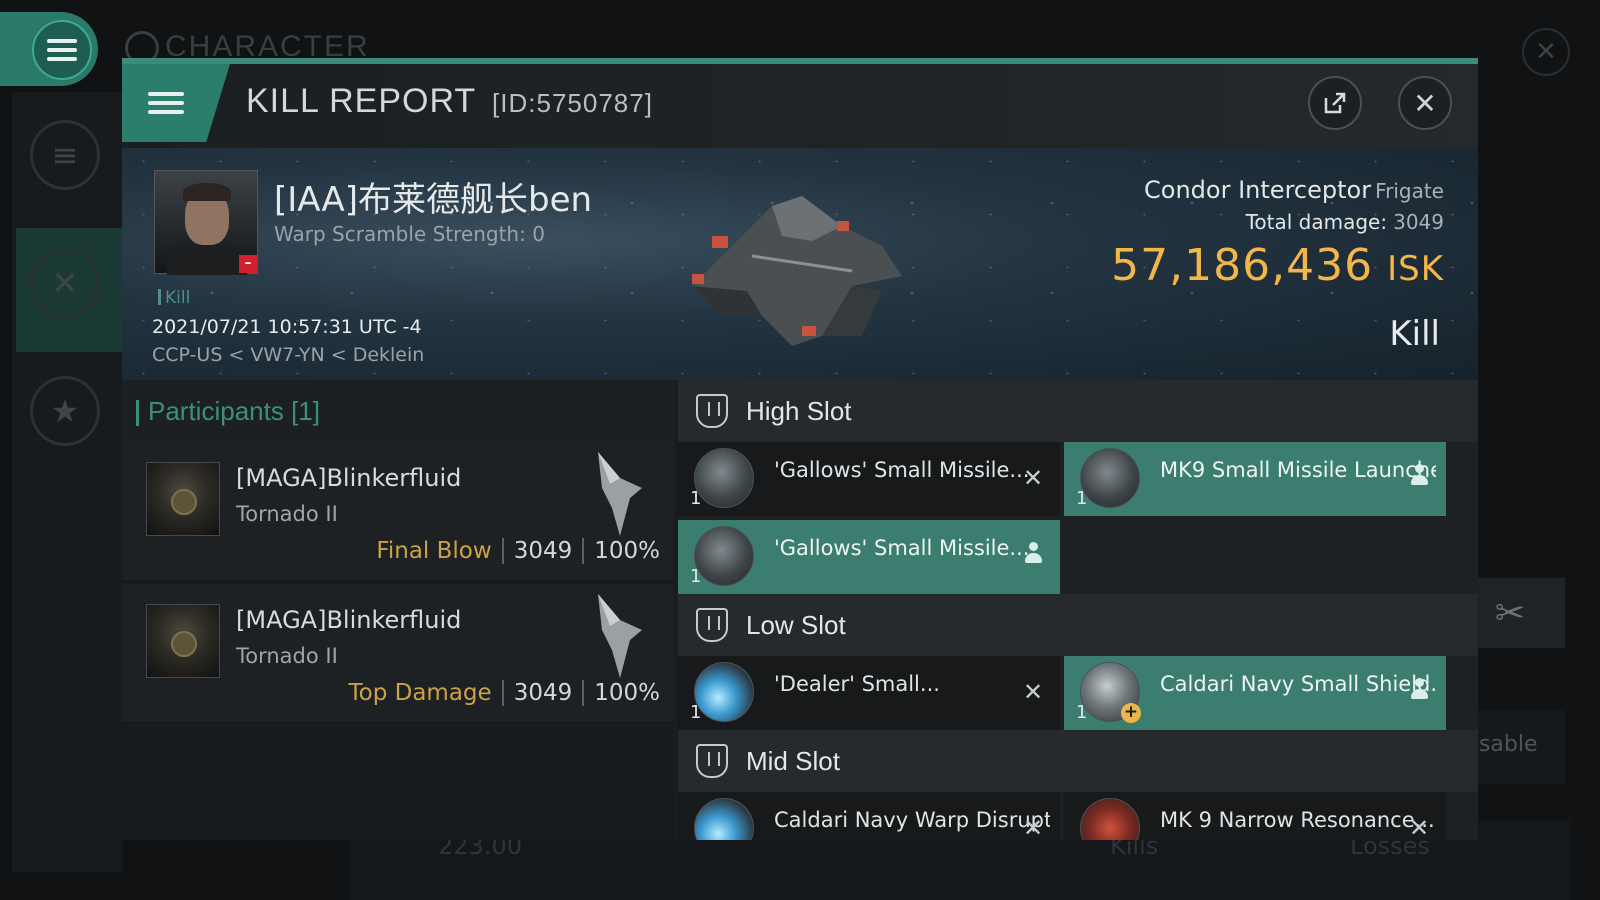 The height and width of the screenshot is (900, 1600). What do you see at coordinates (65, 283) in the screenshot?
I see `crossed-swords-icon: ✕` at bounding box center [65, 283].